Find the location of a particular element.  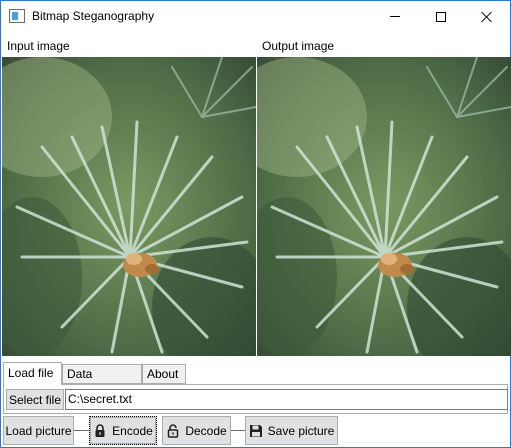

maximize-button is located at coordinates (441, 16).